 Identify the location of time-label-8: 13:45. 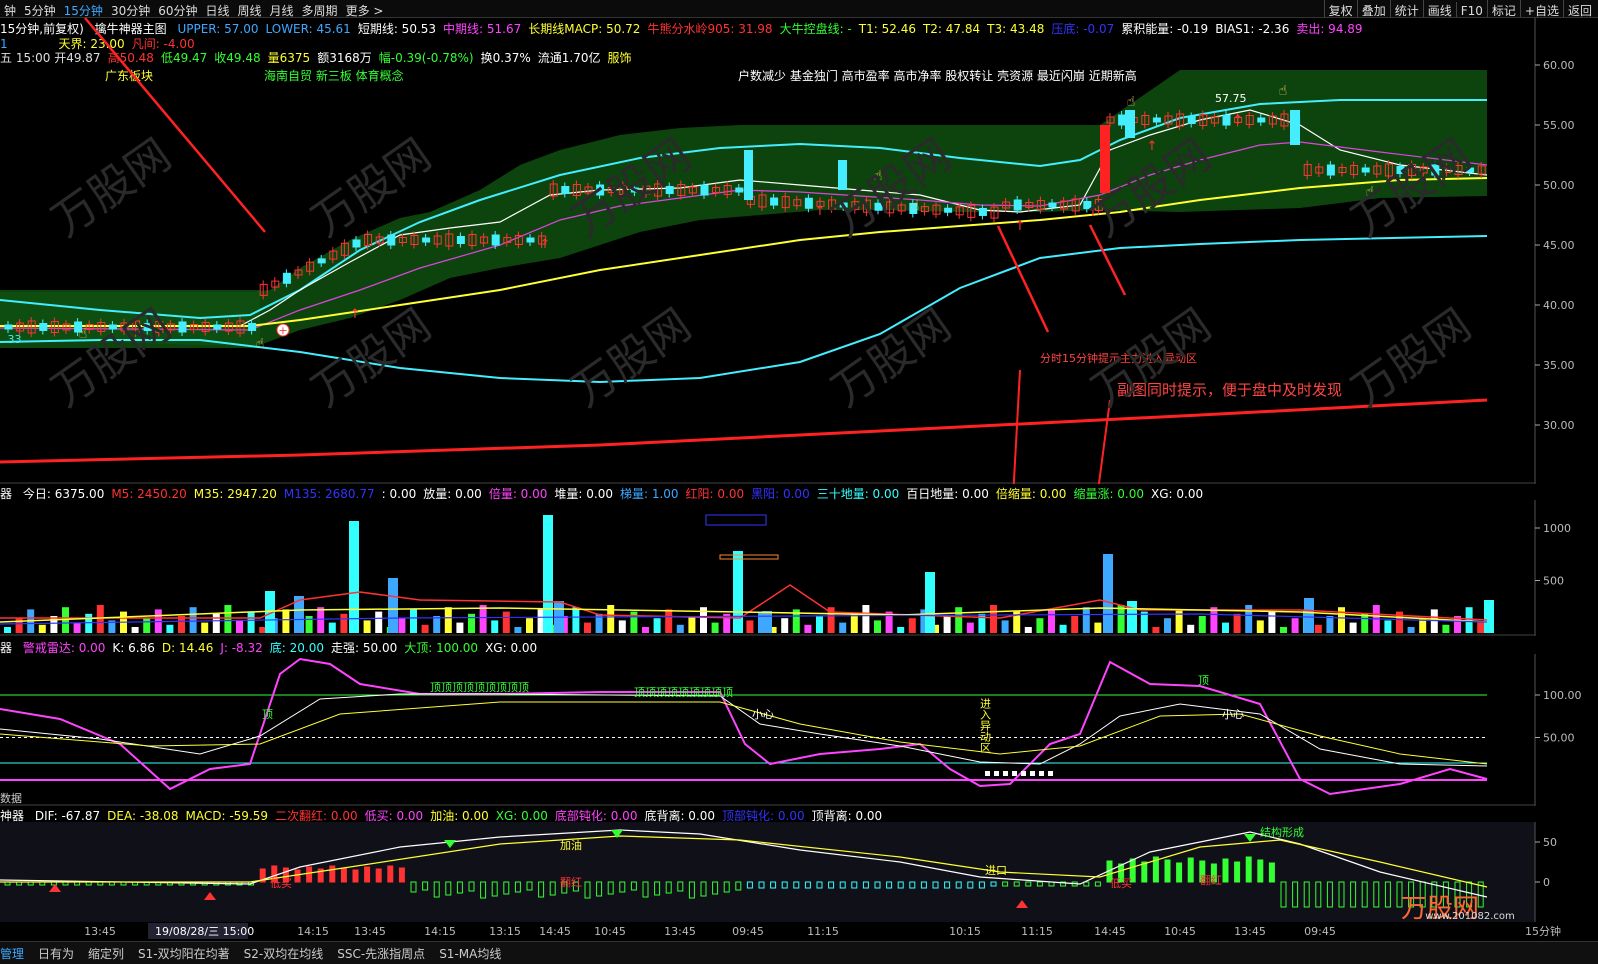
(680, 931).